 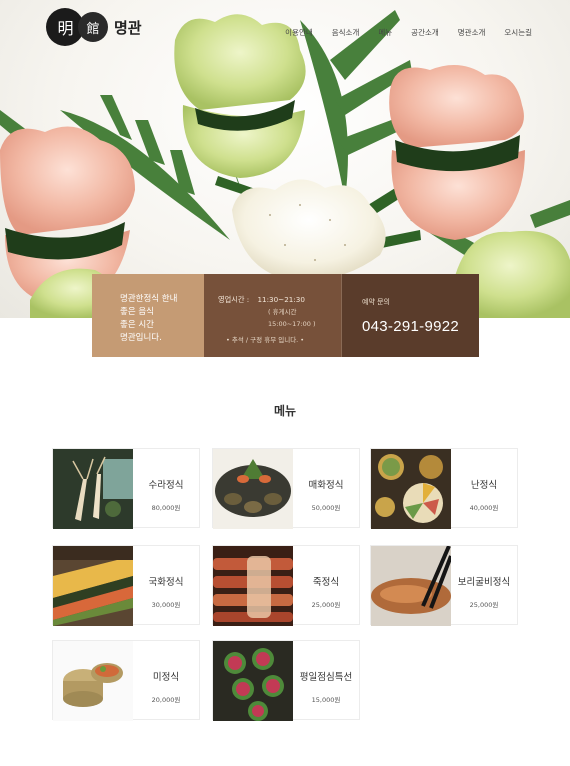 I want to click on menu-card-borigulbi: 보리굴비정식 25,000원, so click(x=444, y=585).